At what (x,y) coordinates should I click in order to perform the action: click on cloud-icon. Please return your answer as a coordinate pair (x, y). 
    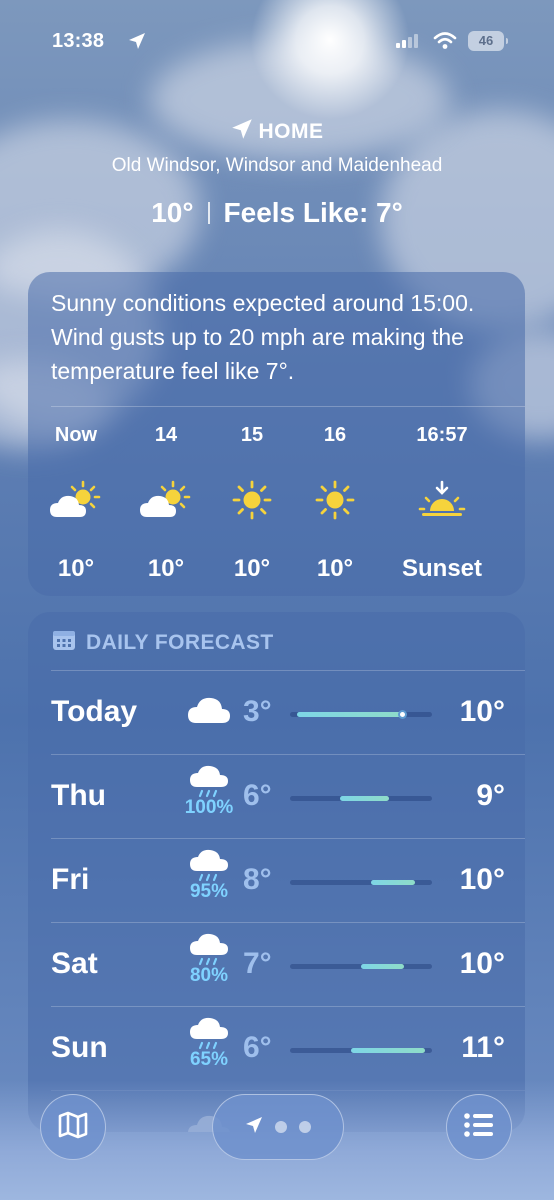
    Looking at the image, I should click on (209, 710).